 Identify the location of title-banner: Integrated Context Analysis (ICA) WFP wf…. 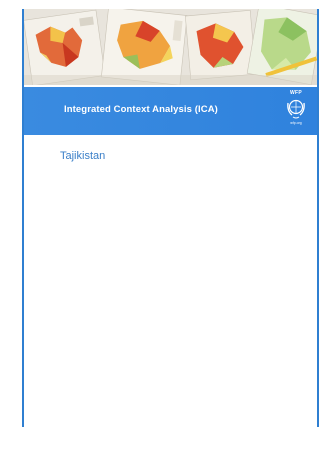
(170, 111).